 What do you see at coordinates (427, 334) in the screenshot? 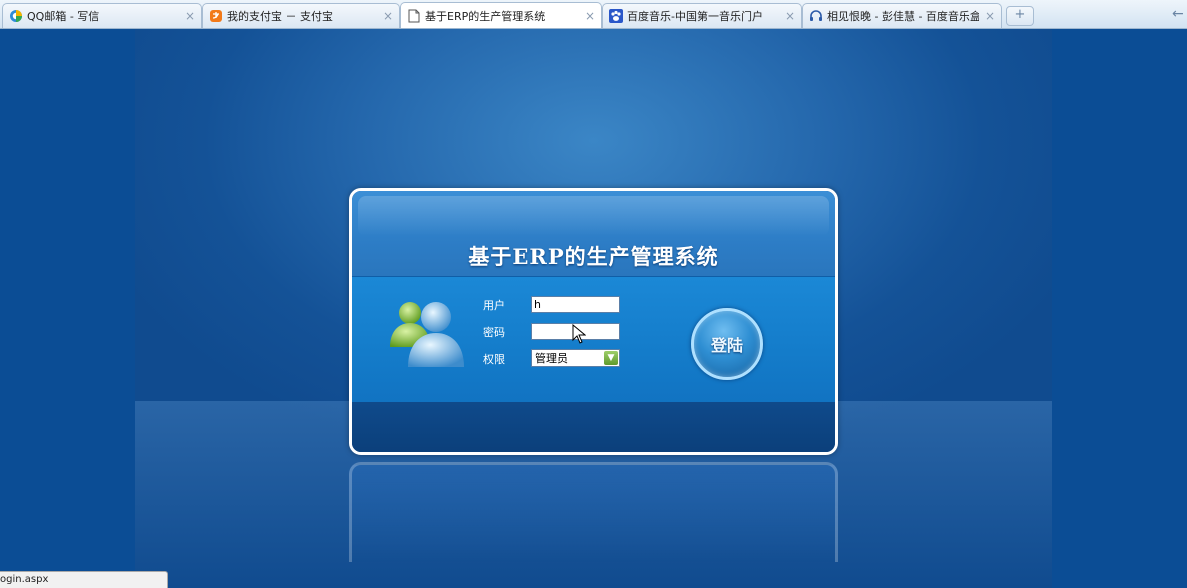
I see `users-icon` at bounding box center [427, 334].